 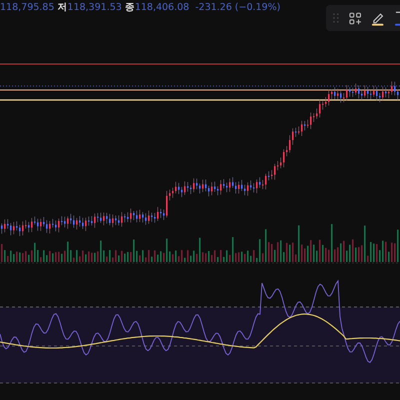 What do you see at coordinates (237, 7) in the screenshot?
I see `price-change: -231.26 (−0.19%)` at bounding box center [237, 7].